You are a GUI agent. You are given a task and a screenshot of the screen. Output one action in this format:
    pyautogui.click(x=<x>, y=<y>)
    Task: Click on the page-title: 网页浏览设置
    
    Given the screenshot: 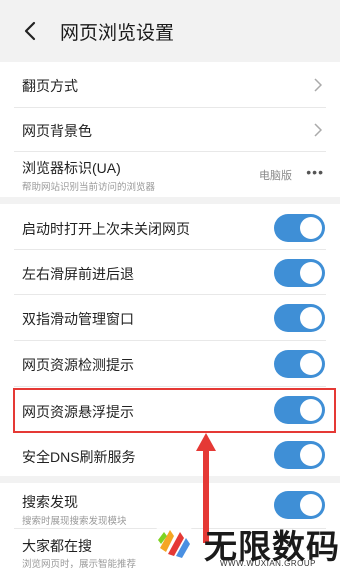 What is the action you would take?
    pyautogui.click(x=117, y=33)
    